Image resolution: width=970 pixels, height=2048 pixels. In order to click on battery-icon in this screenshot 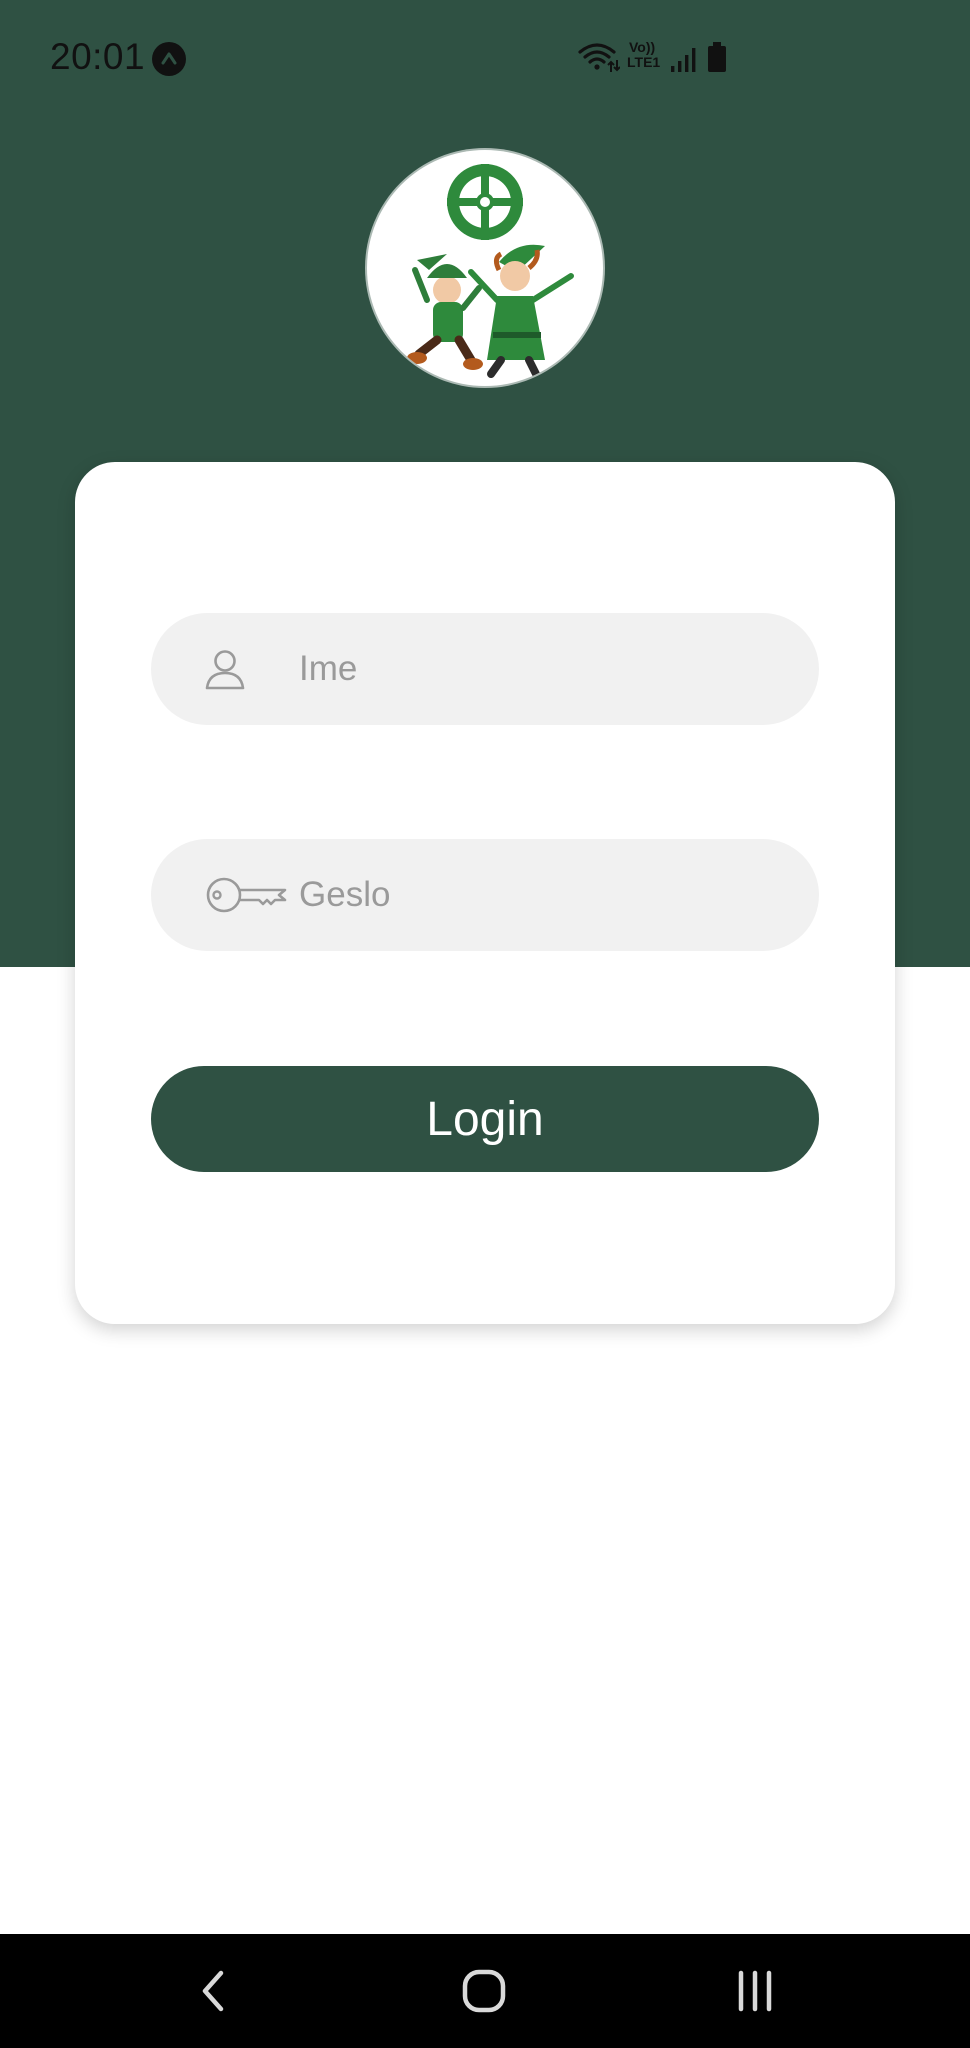, I will do `click(717, 57)`.